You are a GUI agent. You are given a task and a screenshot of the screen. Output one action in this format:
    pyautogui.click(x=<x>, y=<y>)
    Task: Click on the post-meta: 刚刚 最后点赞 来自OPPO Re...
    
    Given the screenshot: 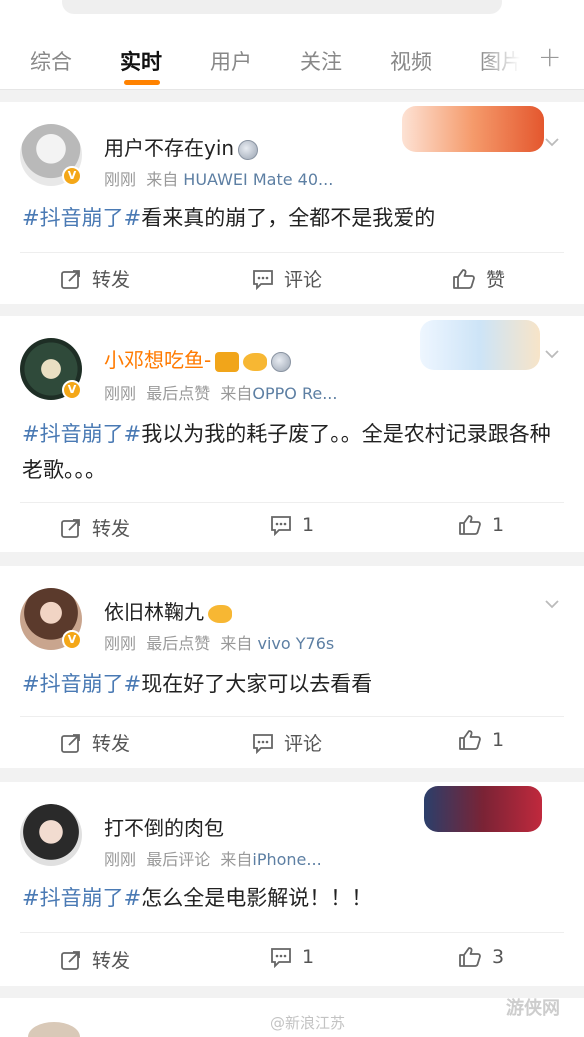 What is the action you would take?
    pyautogui.click(x=221, y=393)
    